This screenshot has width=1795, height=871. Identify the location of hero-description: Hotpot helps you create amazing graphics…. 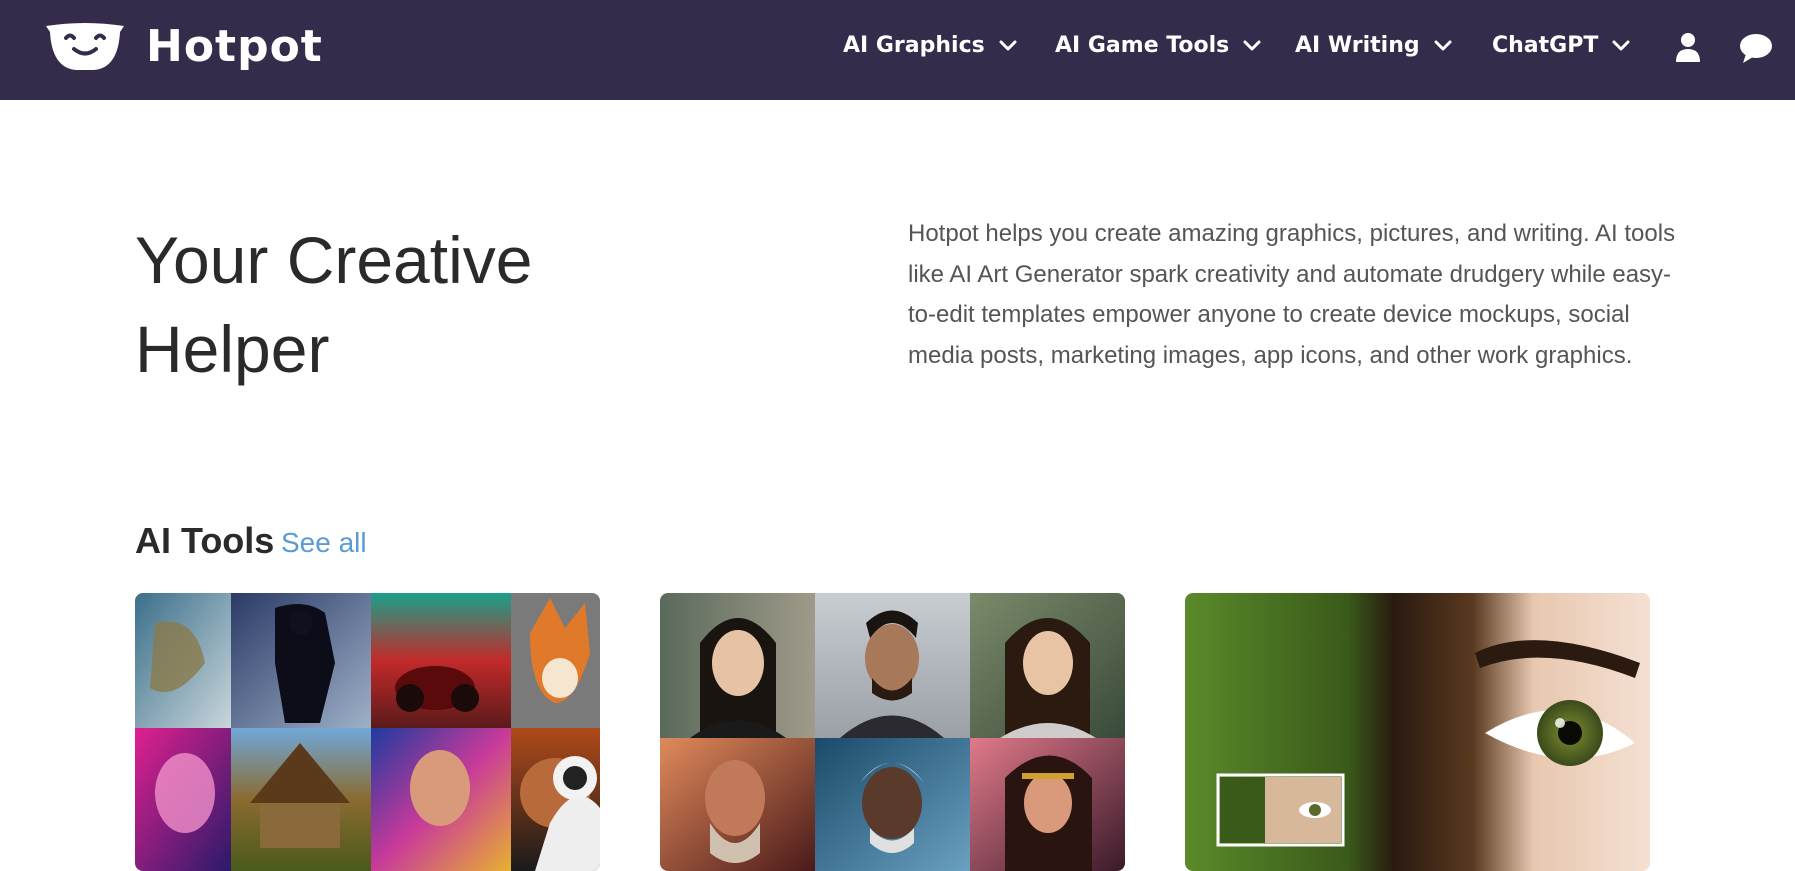
(1292, 294).